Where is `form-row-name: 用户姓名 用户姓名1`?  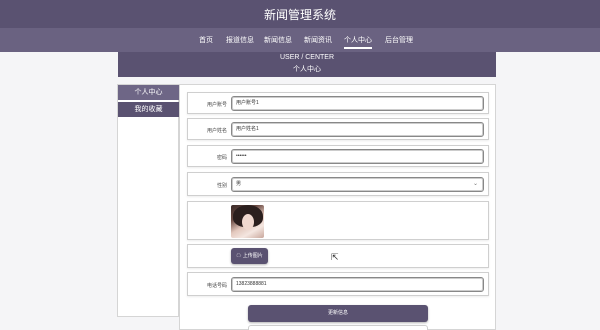 form-row-name: 用户姓名 用户姓名1 is located at coordinates (338, 129).